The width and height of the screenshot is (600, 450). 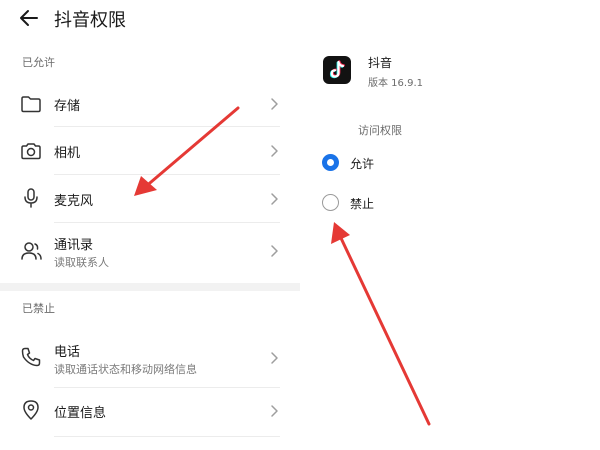 What do you see at coordinates (388, 203) in the screenshot?
I see `radio-option-deny: 禁止` at bounding box center [388, 203].